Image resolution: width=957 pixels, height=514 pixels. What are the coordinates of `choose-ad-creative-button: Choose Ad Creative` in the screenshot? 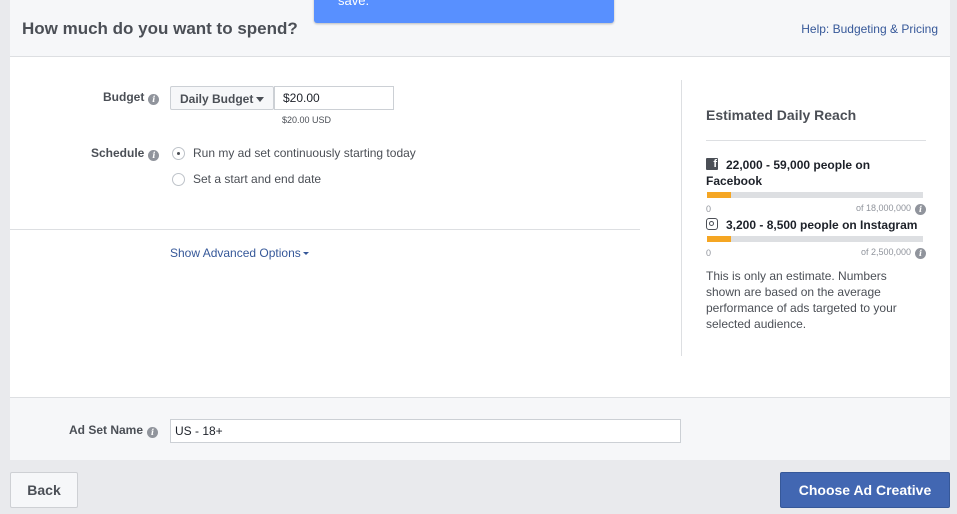 It's located at (865, 490).